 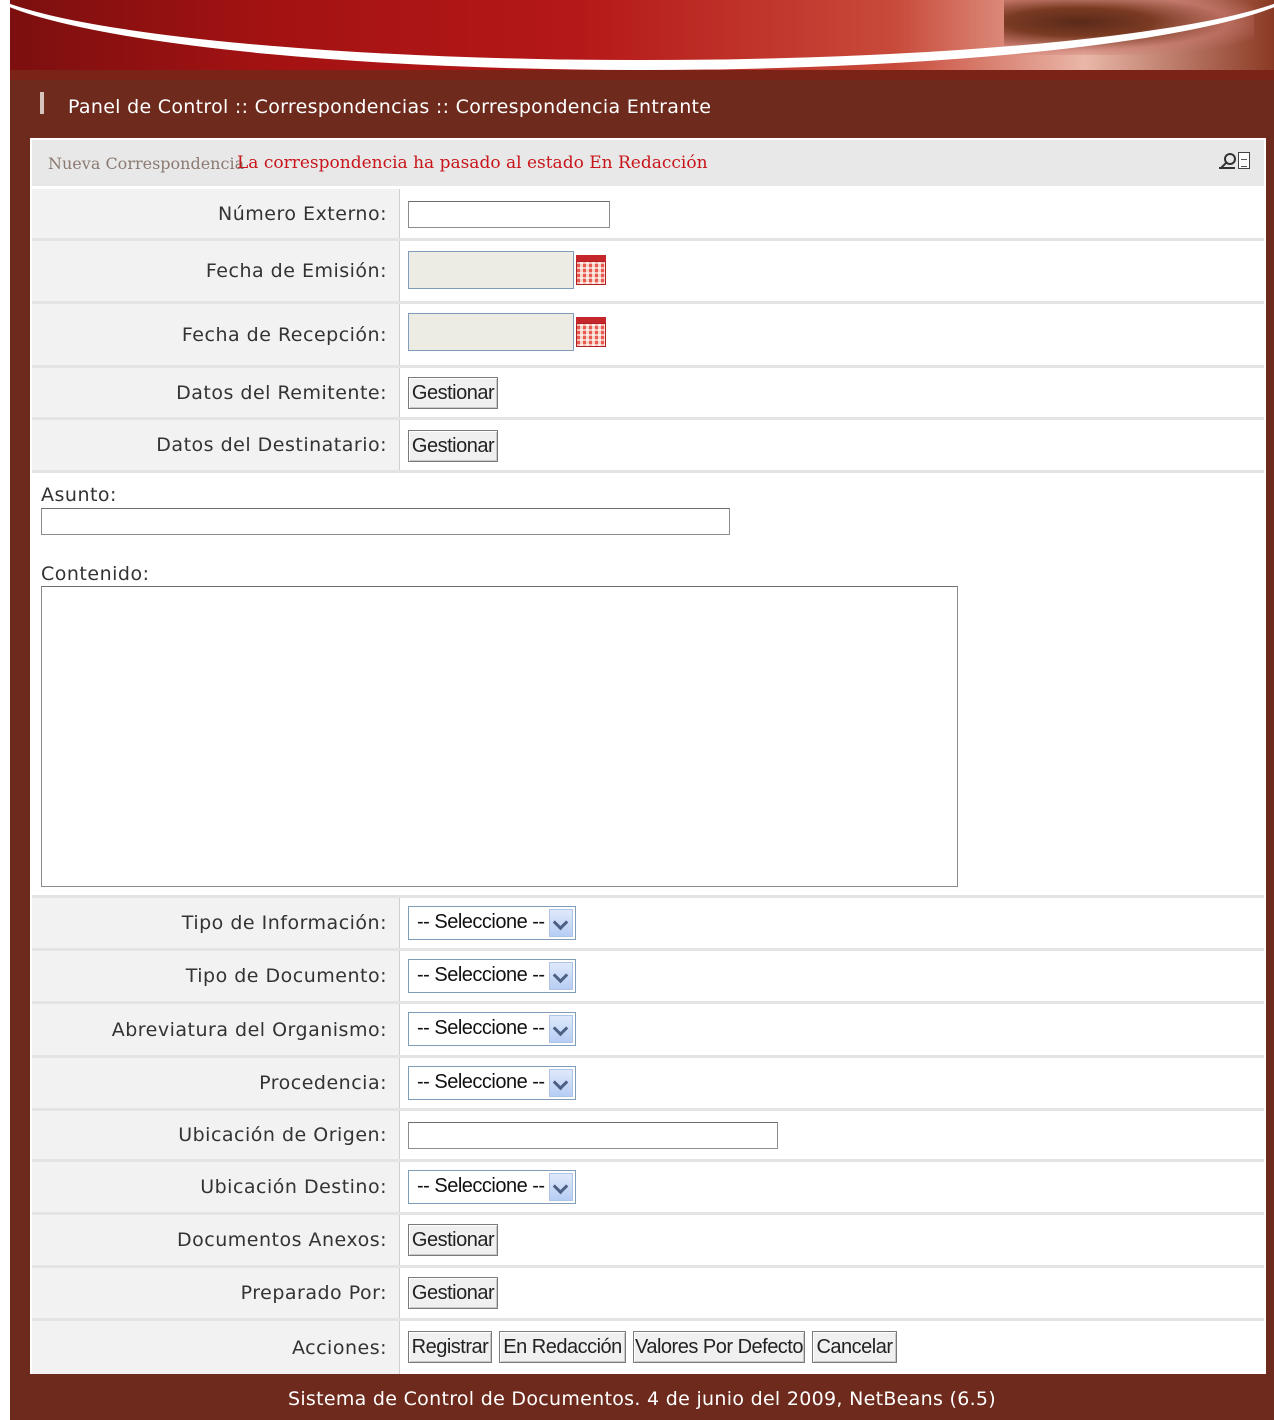 I want to click on procedencia-label: Procedencia:, so click(x=323, y=1083).